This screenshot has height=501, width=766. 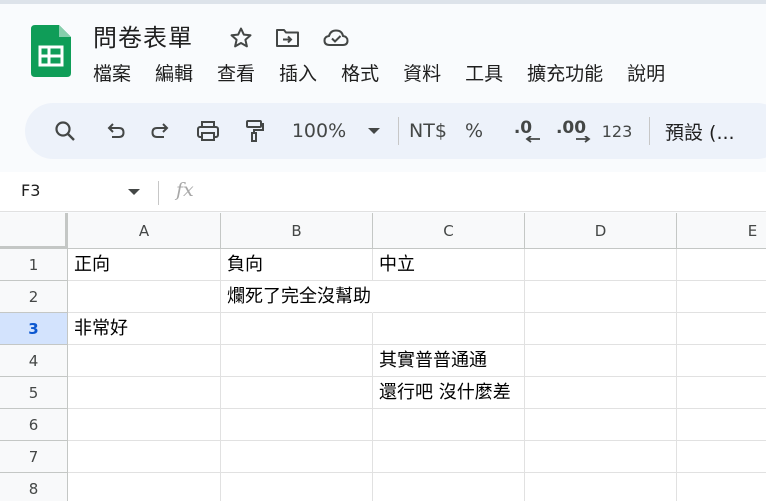 What do you see at coordinates (484, 74) in the screenshot?
I see `menu-tools: 工具` at bounding box center [484, 74].